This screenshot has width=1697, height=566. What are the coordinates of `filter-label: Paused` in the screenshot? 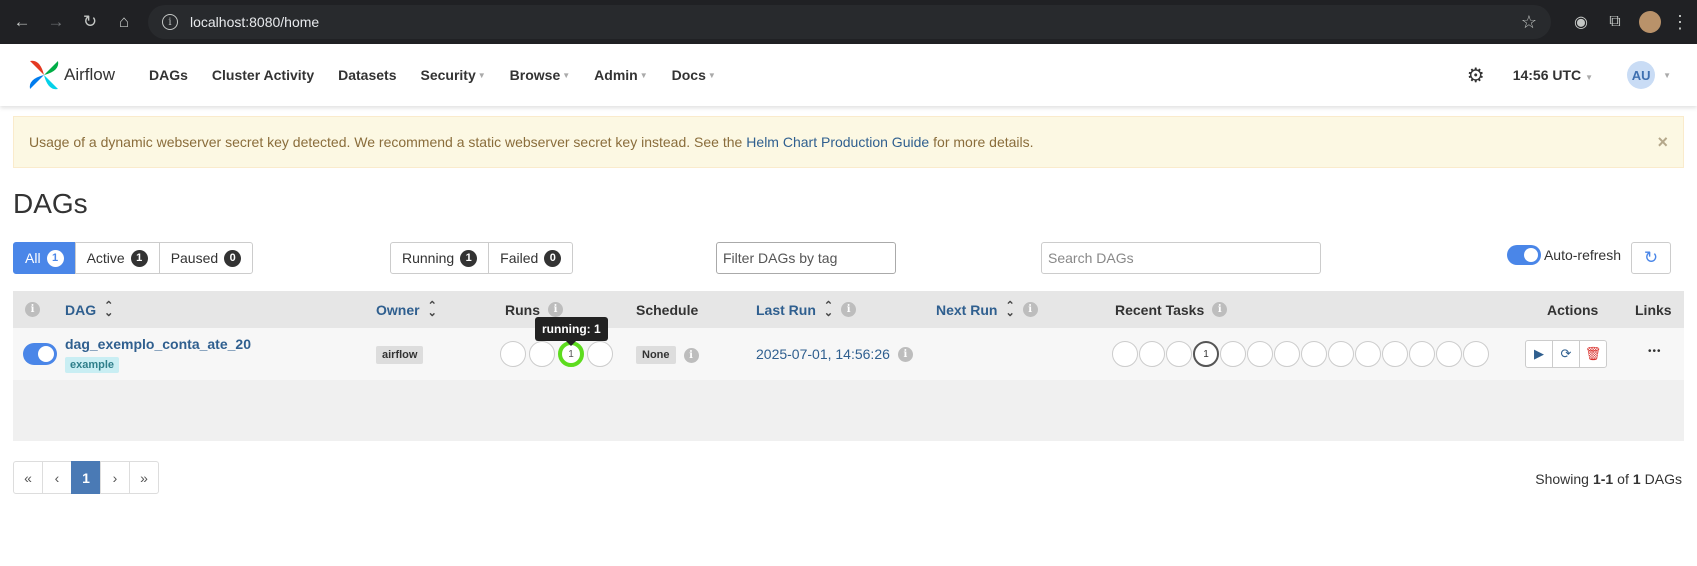 It's located at (194, 258).